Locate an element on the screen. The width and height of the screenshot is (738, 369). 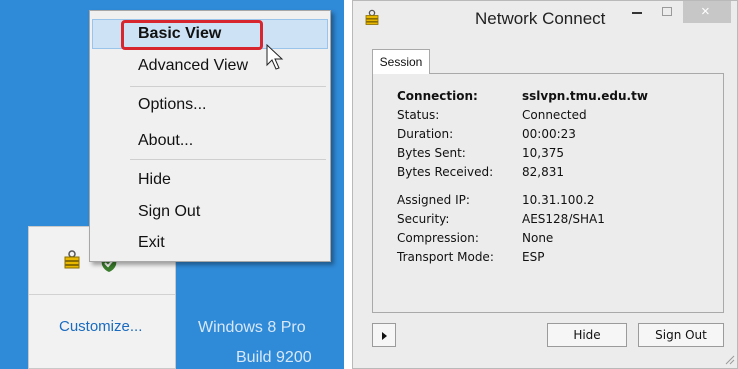
expand-arrow-icon is located at coordinates (384, 336).